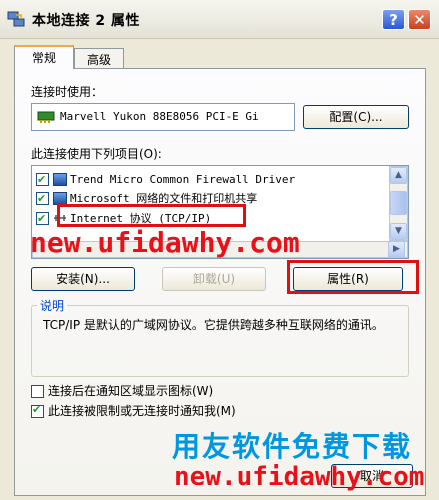  Describe the element at coordinates (219, 19) in the screenshot. I see `title-bar: 本地连接 2 属性 ? ✕` at that location.